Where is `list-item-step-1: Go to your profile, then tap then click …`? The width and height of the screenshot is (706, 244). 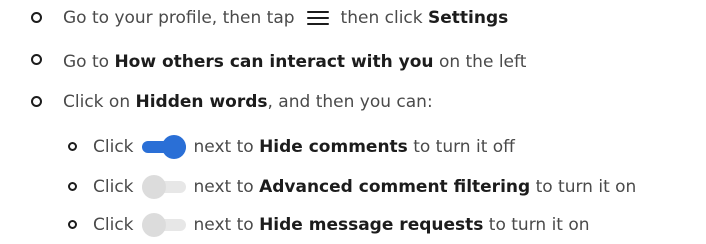 list-item-step-1: Go to your profile, then tap then click … is located at coordinates (270, 18).